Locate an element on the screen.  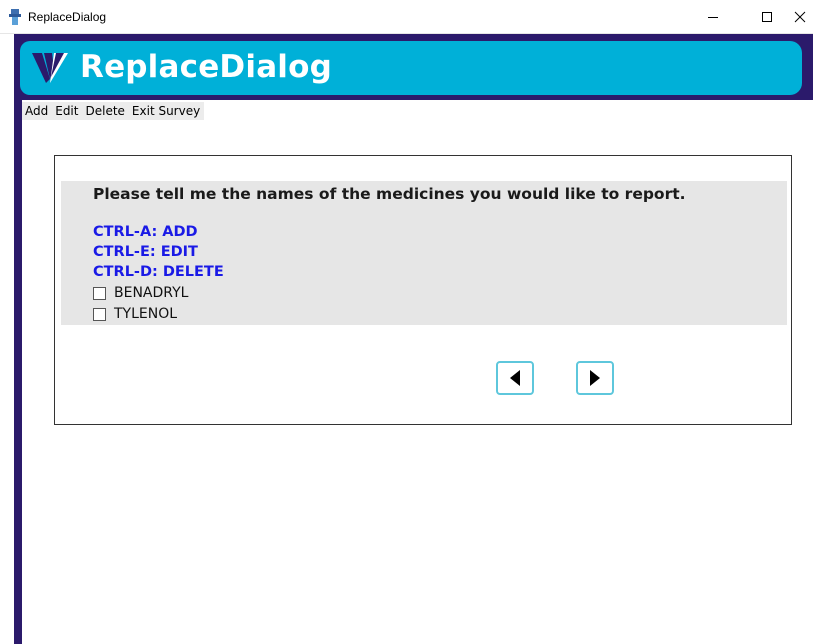
app-title: ReplaceDialog is located at coordinates (206, 67).